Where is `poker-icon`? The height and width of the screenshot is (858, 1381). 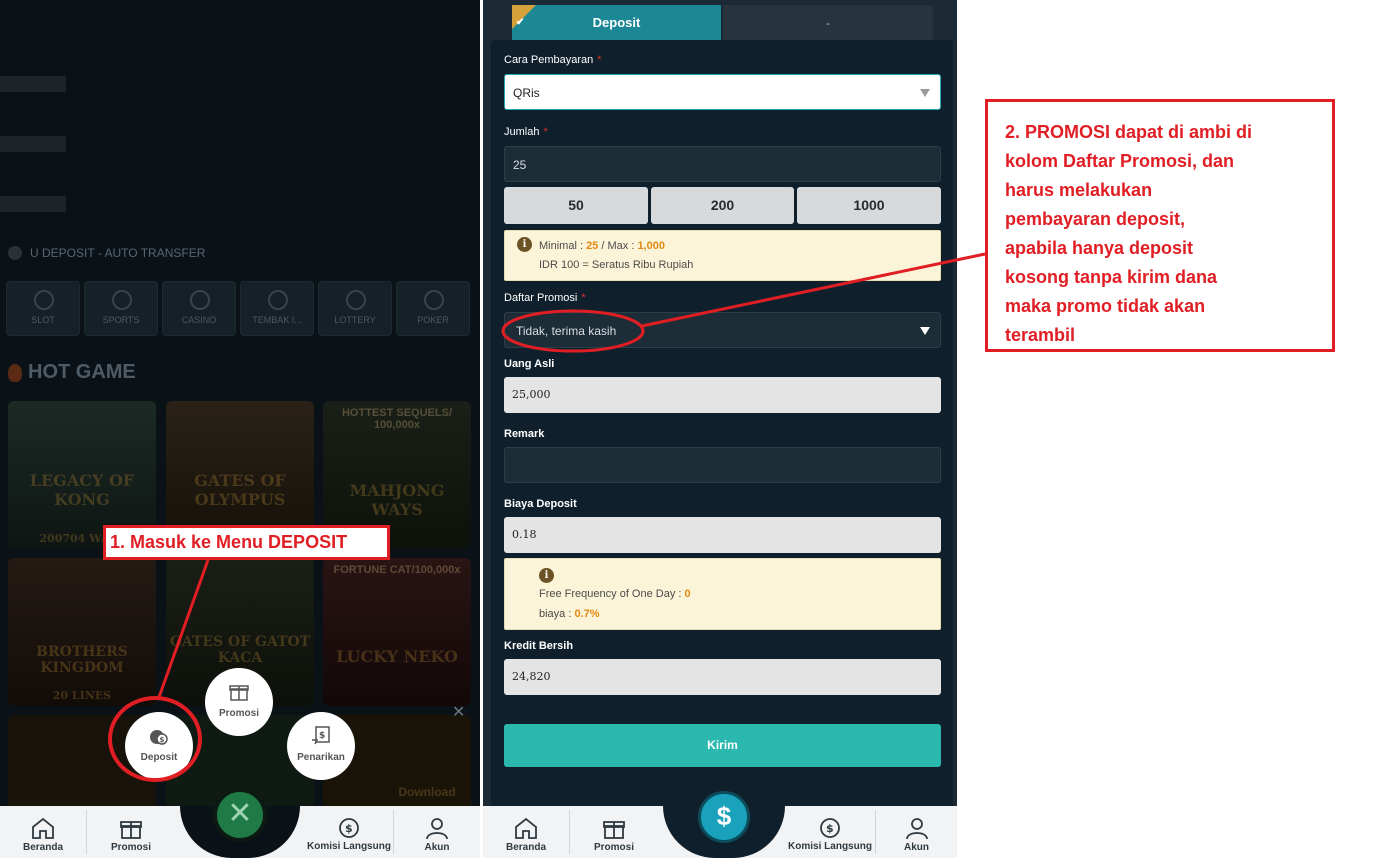
poker-icon is located at coordinates (434, 300).